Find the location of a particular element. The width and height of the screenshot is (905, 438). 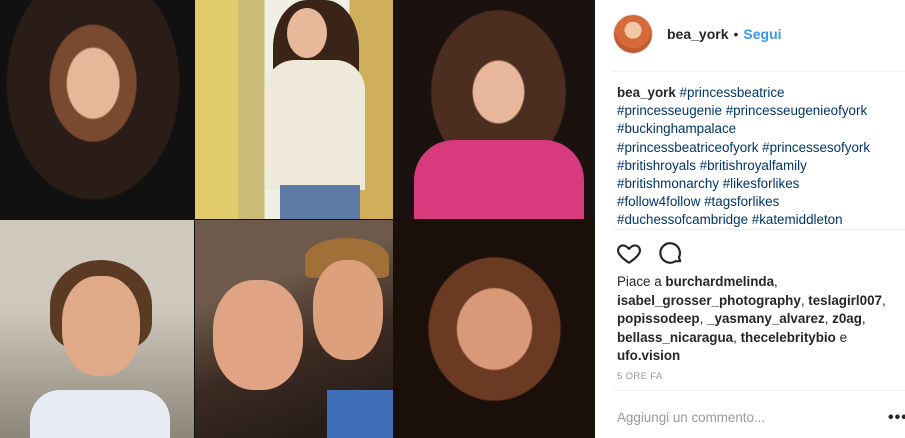

hashtag-link: #britishroyals is located at coordinates (656, 165).